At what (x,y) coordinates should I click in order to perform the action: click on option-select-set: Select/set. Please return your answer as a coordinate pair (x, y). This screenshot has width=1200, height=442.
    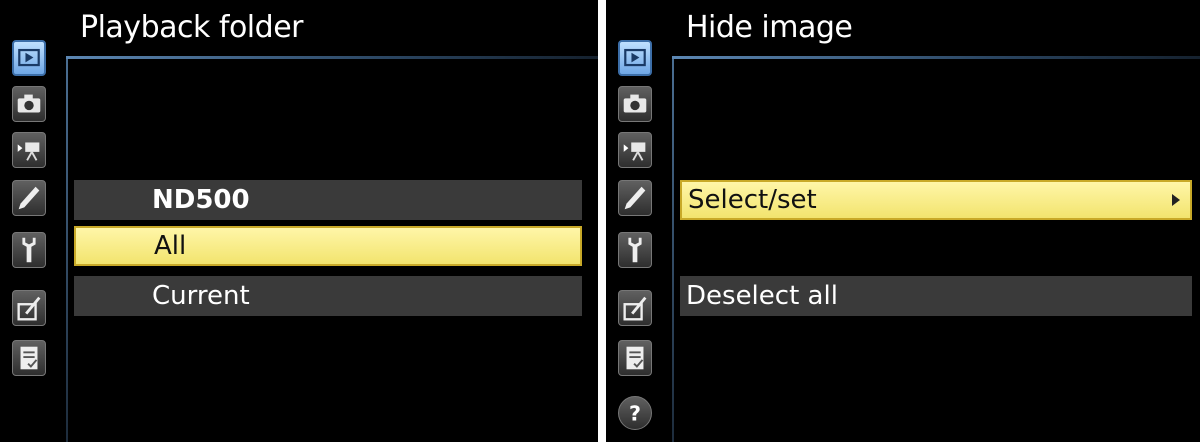
    Looking at the image, I should click on (936, 200).